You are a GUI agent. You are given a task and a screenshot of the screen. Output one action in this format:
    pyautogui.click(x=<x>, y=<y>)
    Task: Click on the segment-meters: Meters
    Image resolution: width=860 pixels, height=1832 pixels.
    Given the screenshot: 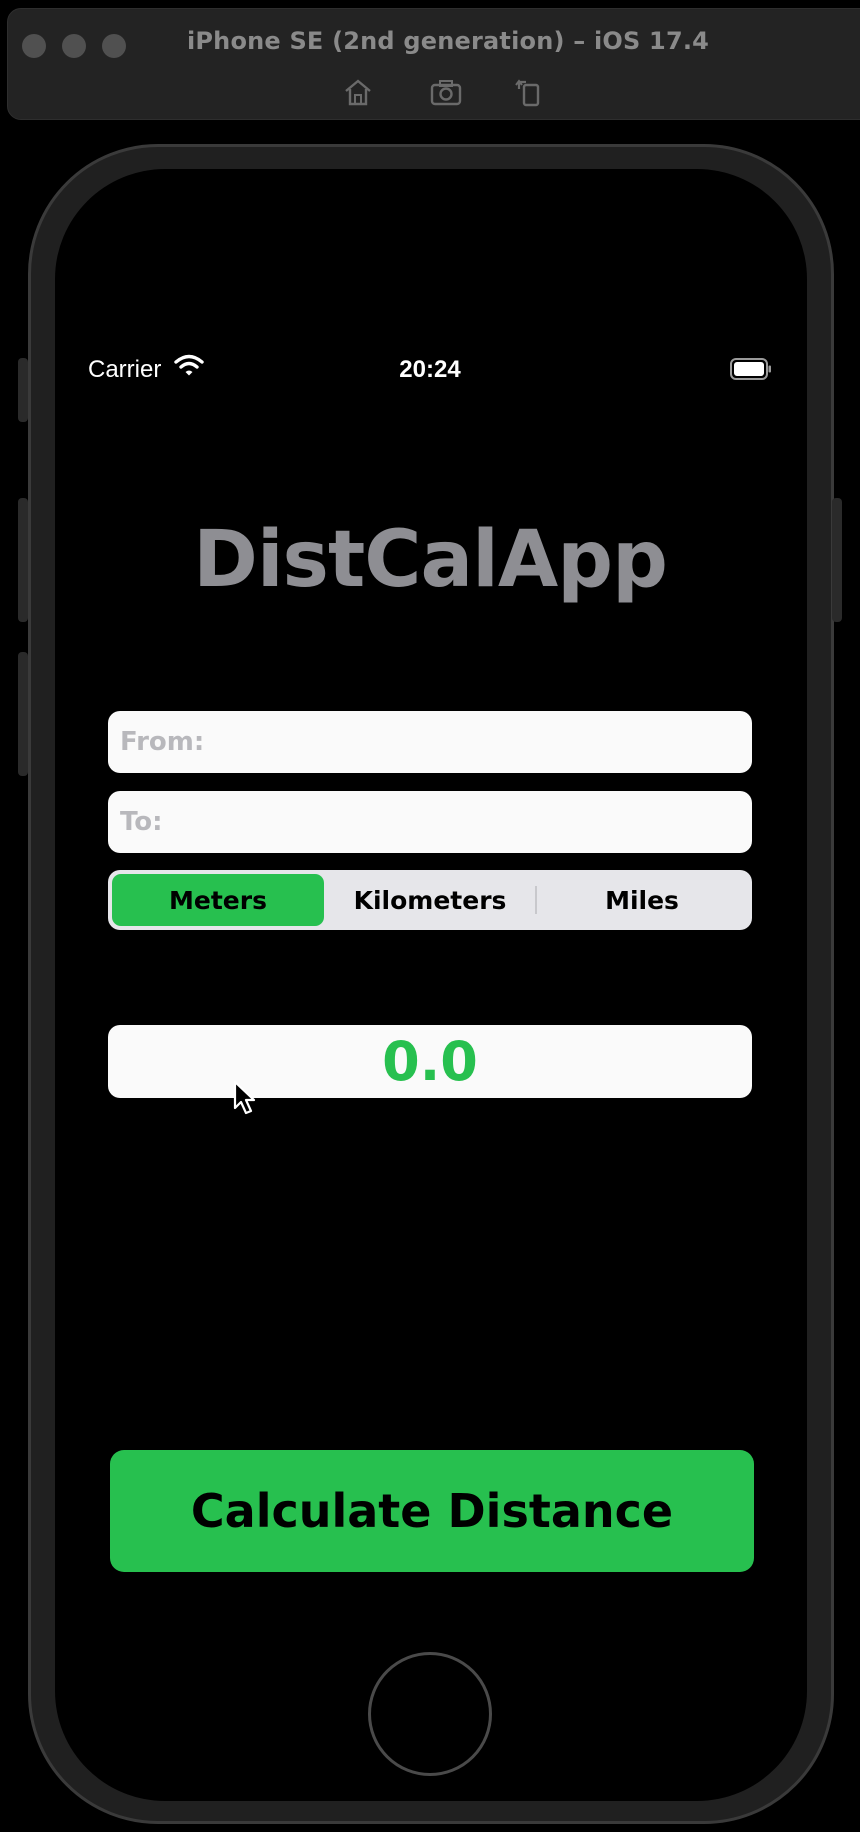 What is the action you would take?
    pyautogui.click(x=218, y=900)
    